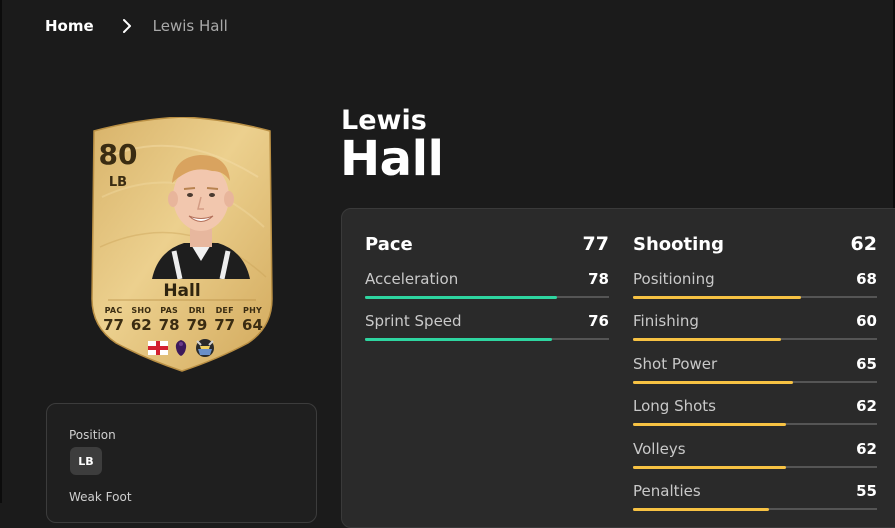 Image resolution: width=895 pixels, height=528 pixels. I want to click on card-stat-pas: PAS 78, so click(169, 320).